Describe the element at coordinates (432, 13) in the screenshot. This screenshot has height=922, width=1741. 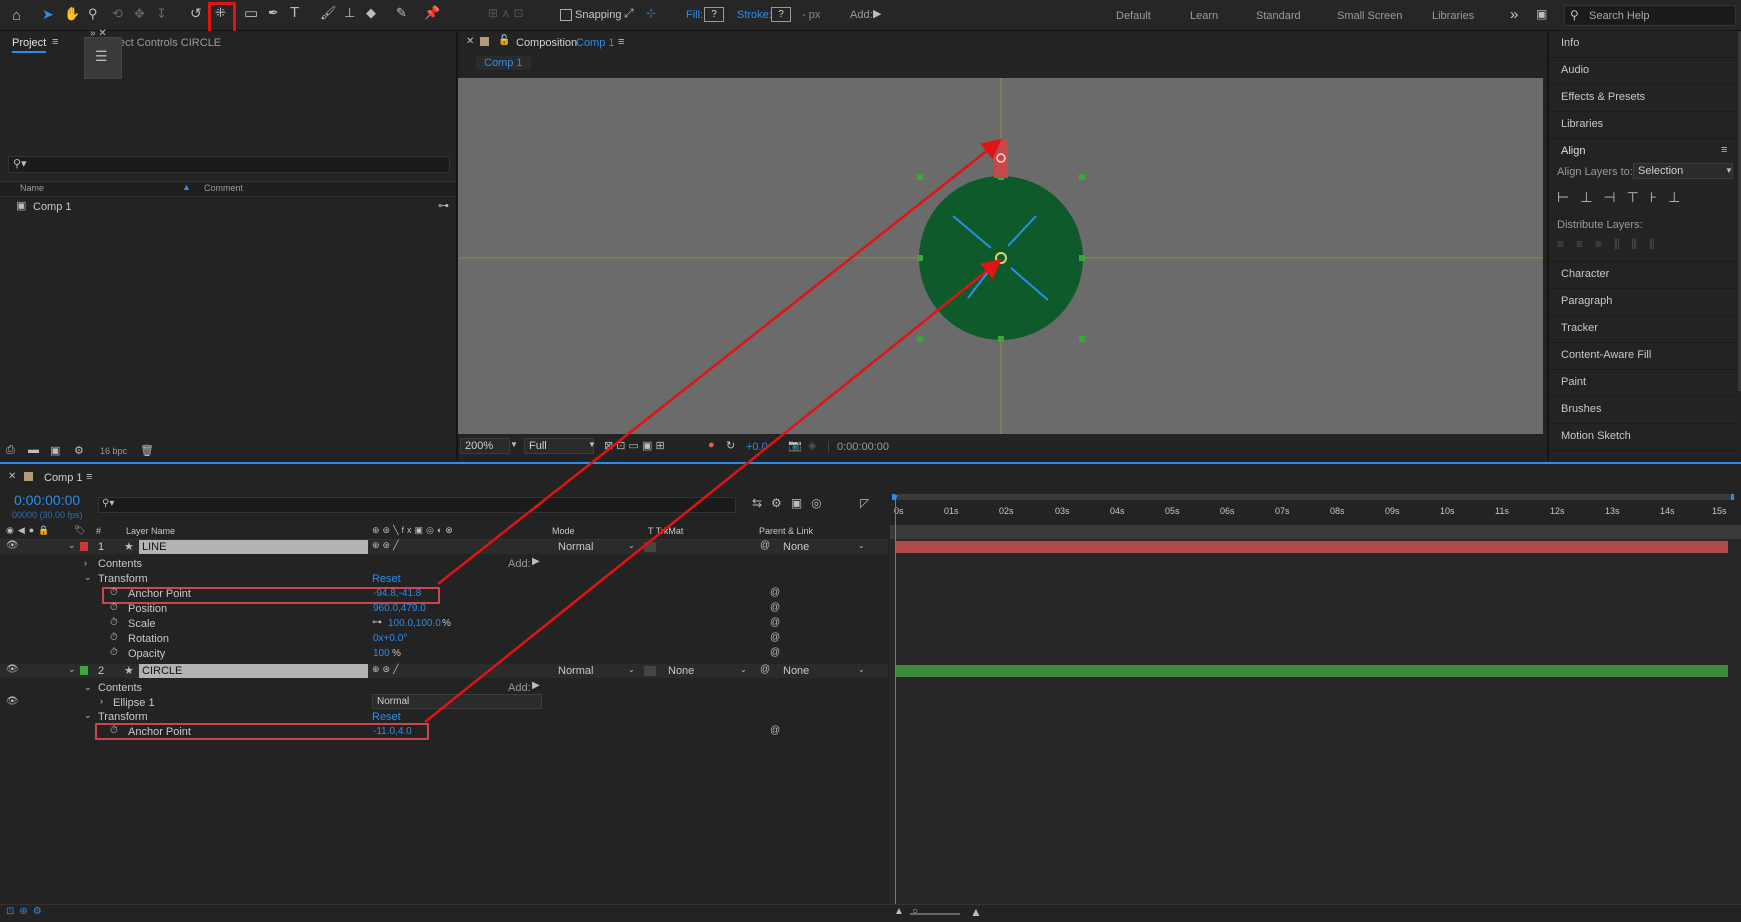
I see `puppet-tool-icon: 📌` at that location.